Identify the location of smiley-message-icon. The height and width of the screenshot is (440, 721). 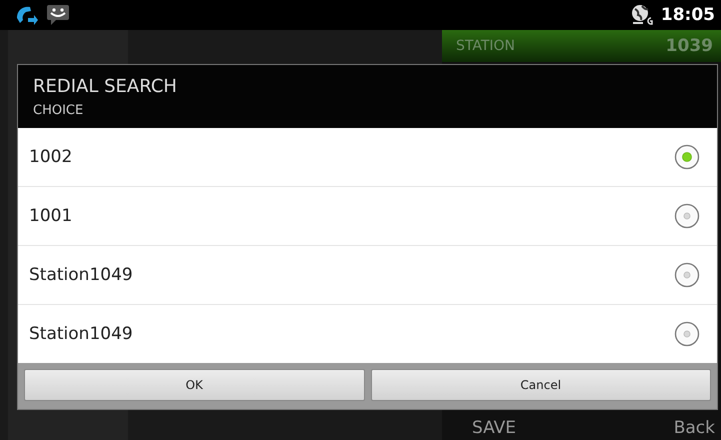
(58, 15).